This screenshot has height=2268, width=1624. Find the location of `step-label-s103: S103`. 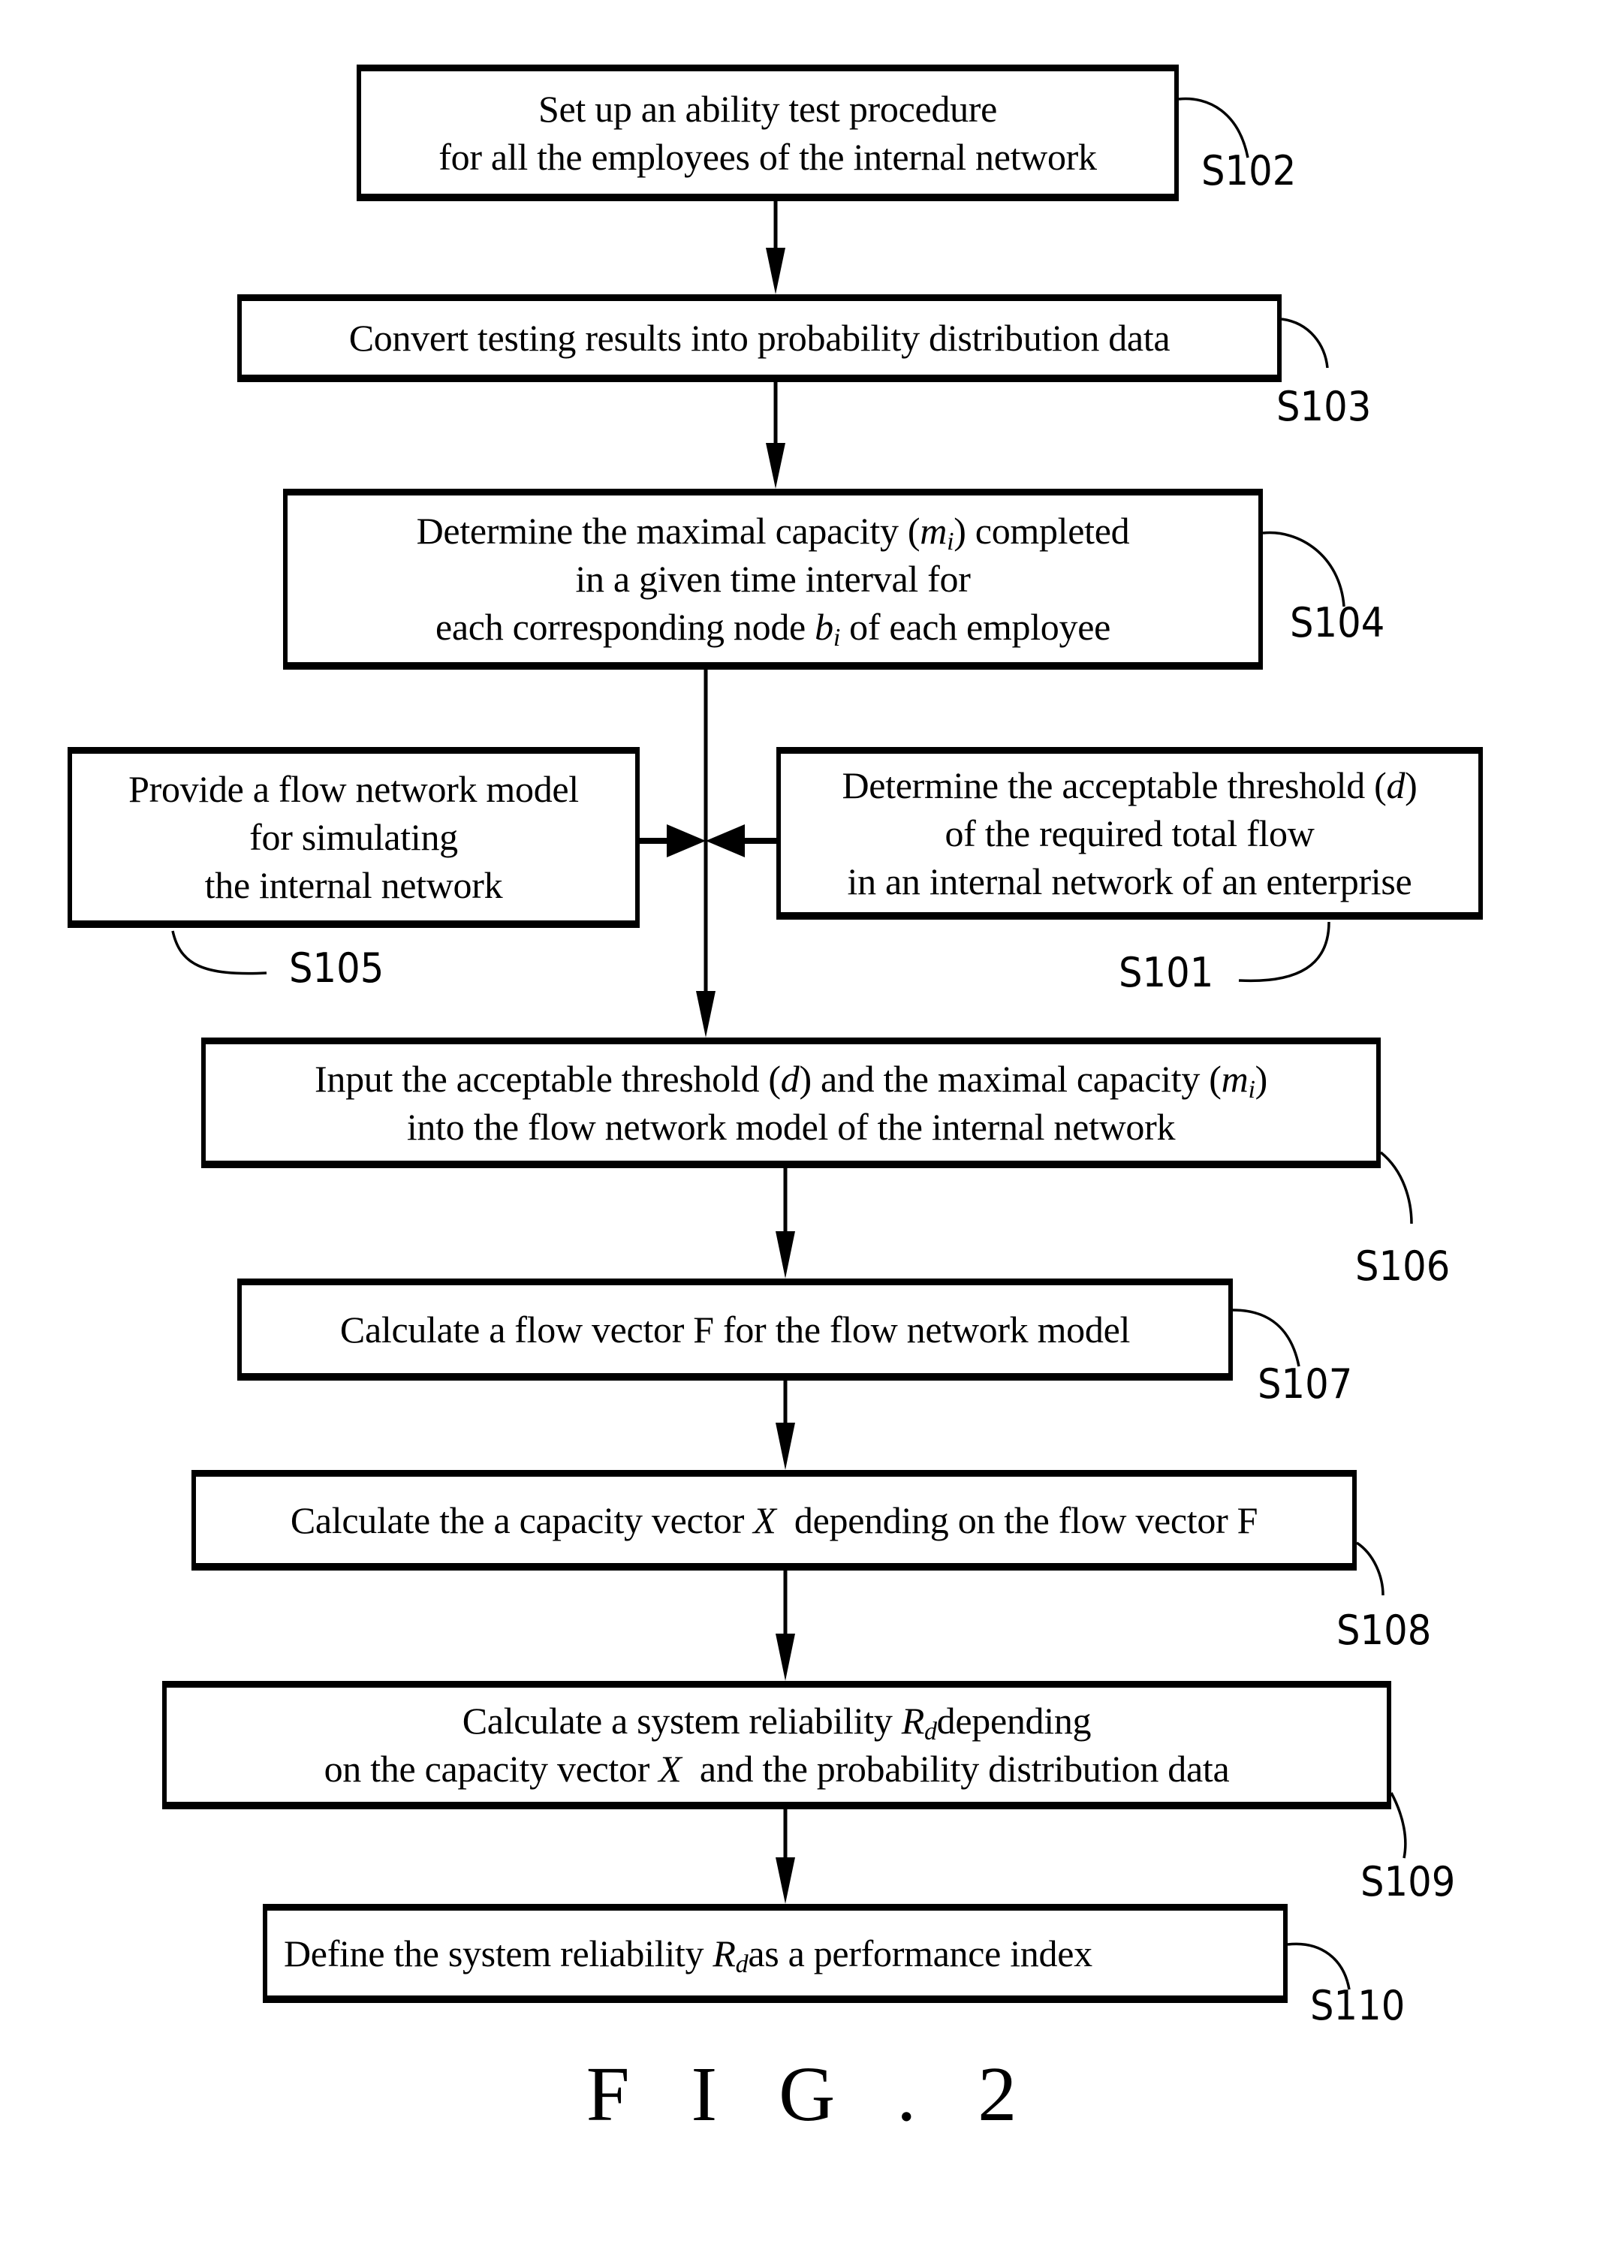

step-label-s103: S103 is located at coordinates (1324, 406).